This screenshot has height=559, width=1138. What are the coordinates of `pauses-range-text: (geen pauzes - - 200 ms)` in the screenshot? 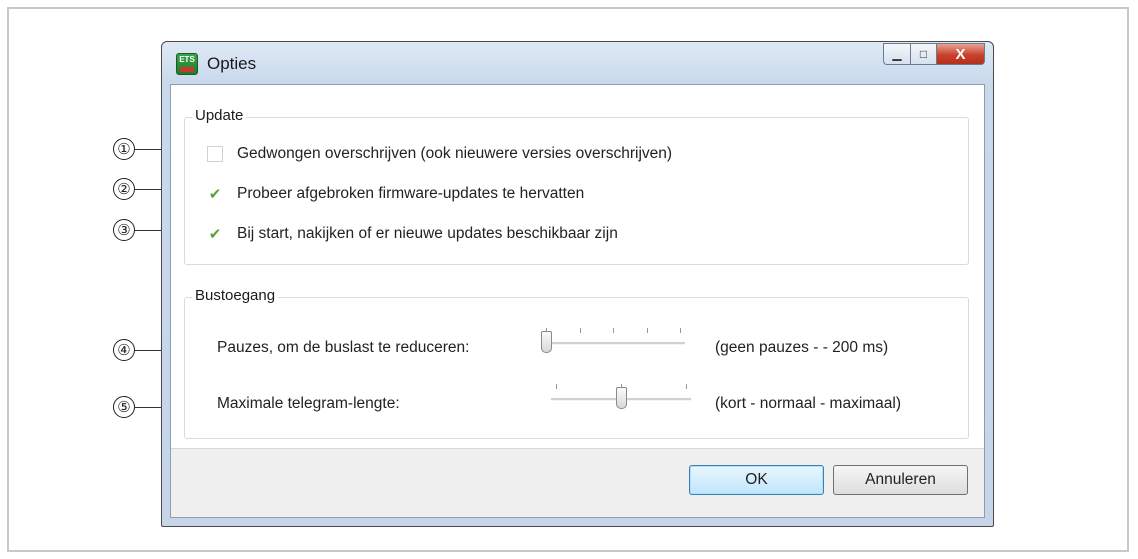 It's located at (802, 347).